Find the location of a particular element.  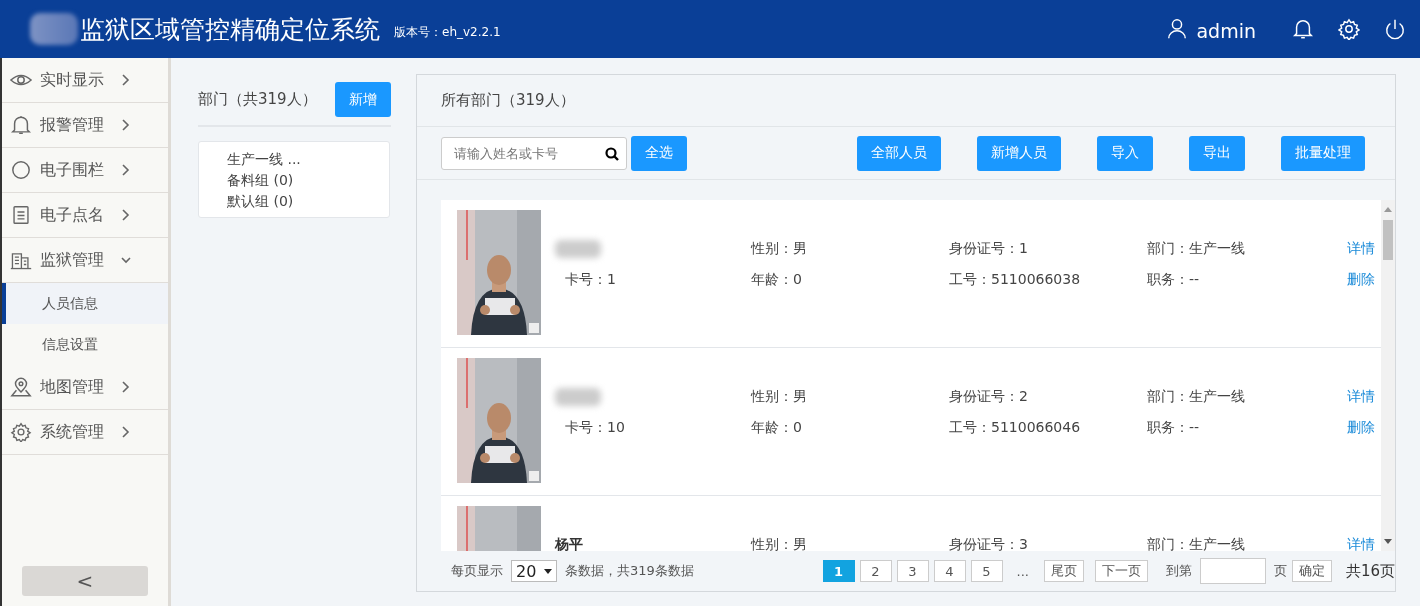

page-button: 4 is located at coordinates (949, 571).